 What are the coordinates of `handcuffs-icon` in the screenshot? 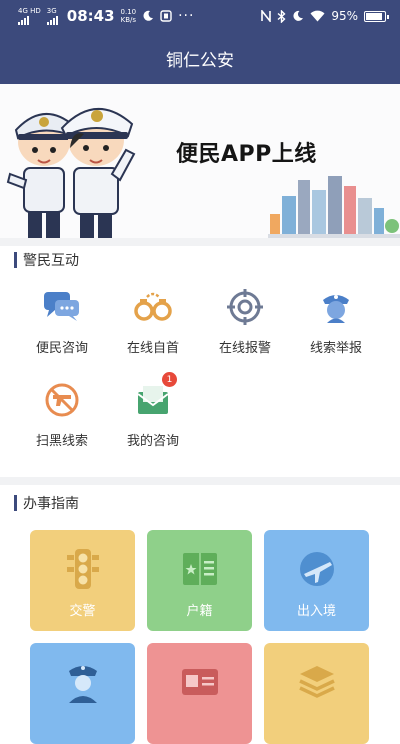 It's located at (153, 307).